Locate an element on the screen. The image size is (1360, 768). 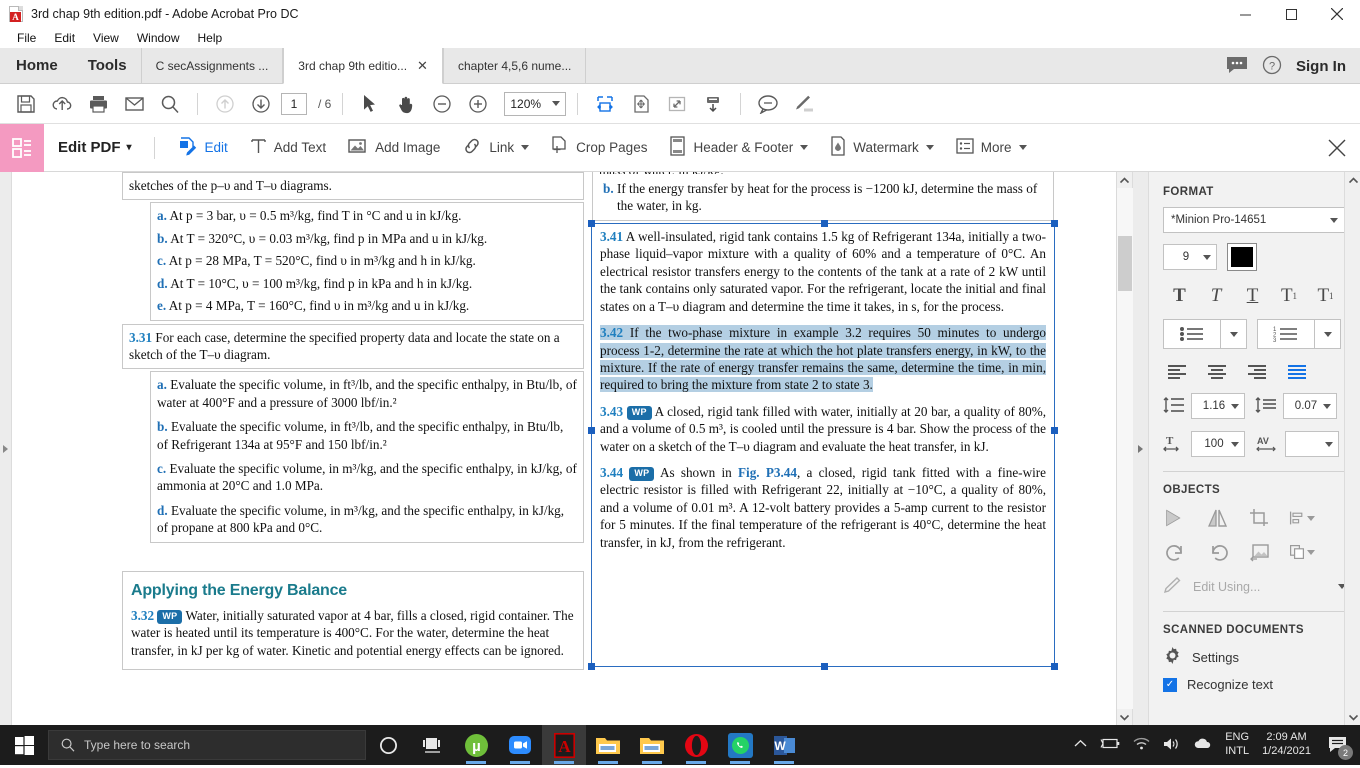
bullet-list-button is located at coordinates (1192, 334).